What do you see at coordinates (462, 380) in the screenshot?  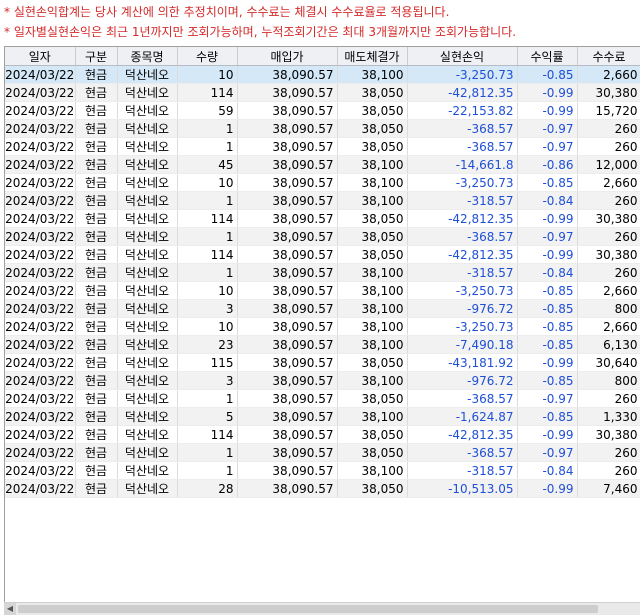 I see `cell-realized-pnl: -976.72` at bounding box center [462, 380].